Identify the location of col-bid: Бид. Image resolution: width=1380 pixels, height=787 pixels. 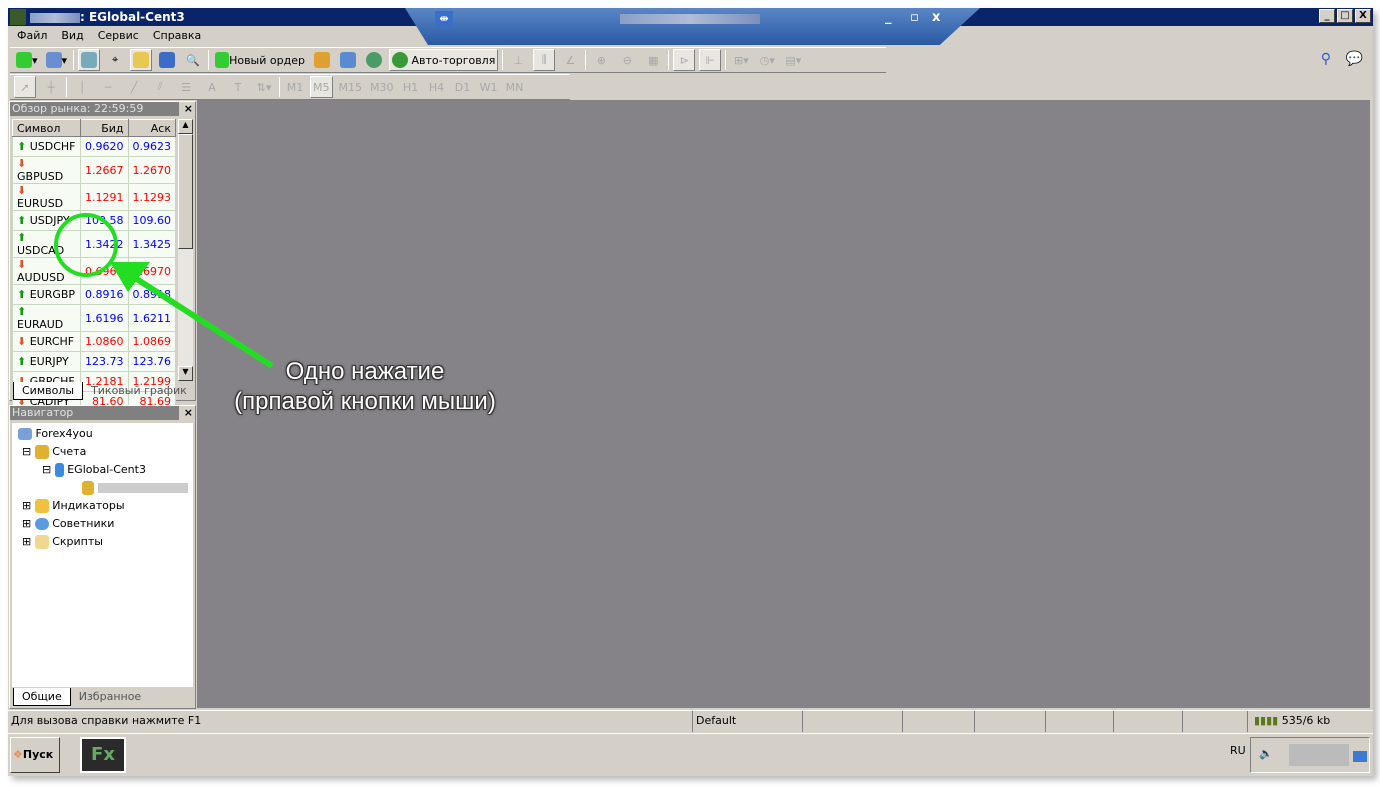
(104, 128).